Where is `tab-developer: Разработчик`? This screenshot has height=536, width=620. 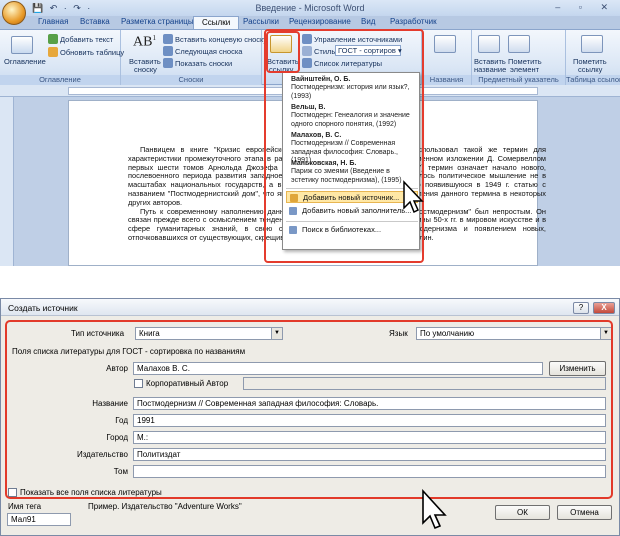 tab-developer: Разработчик is located at coordinates (413, 21).